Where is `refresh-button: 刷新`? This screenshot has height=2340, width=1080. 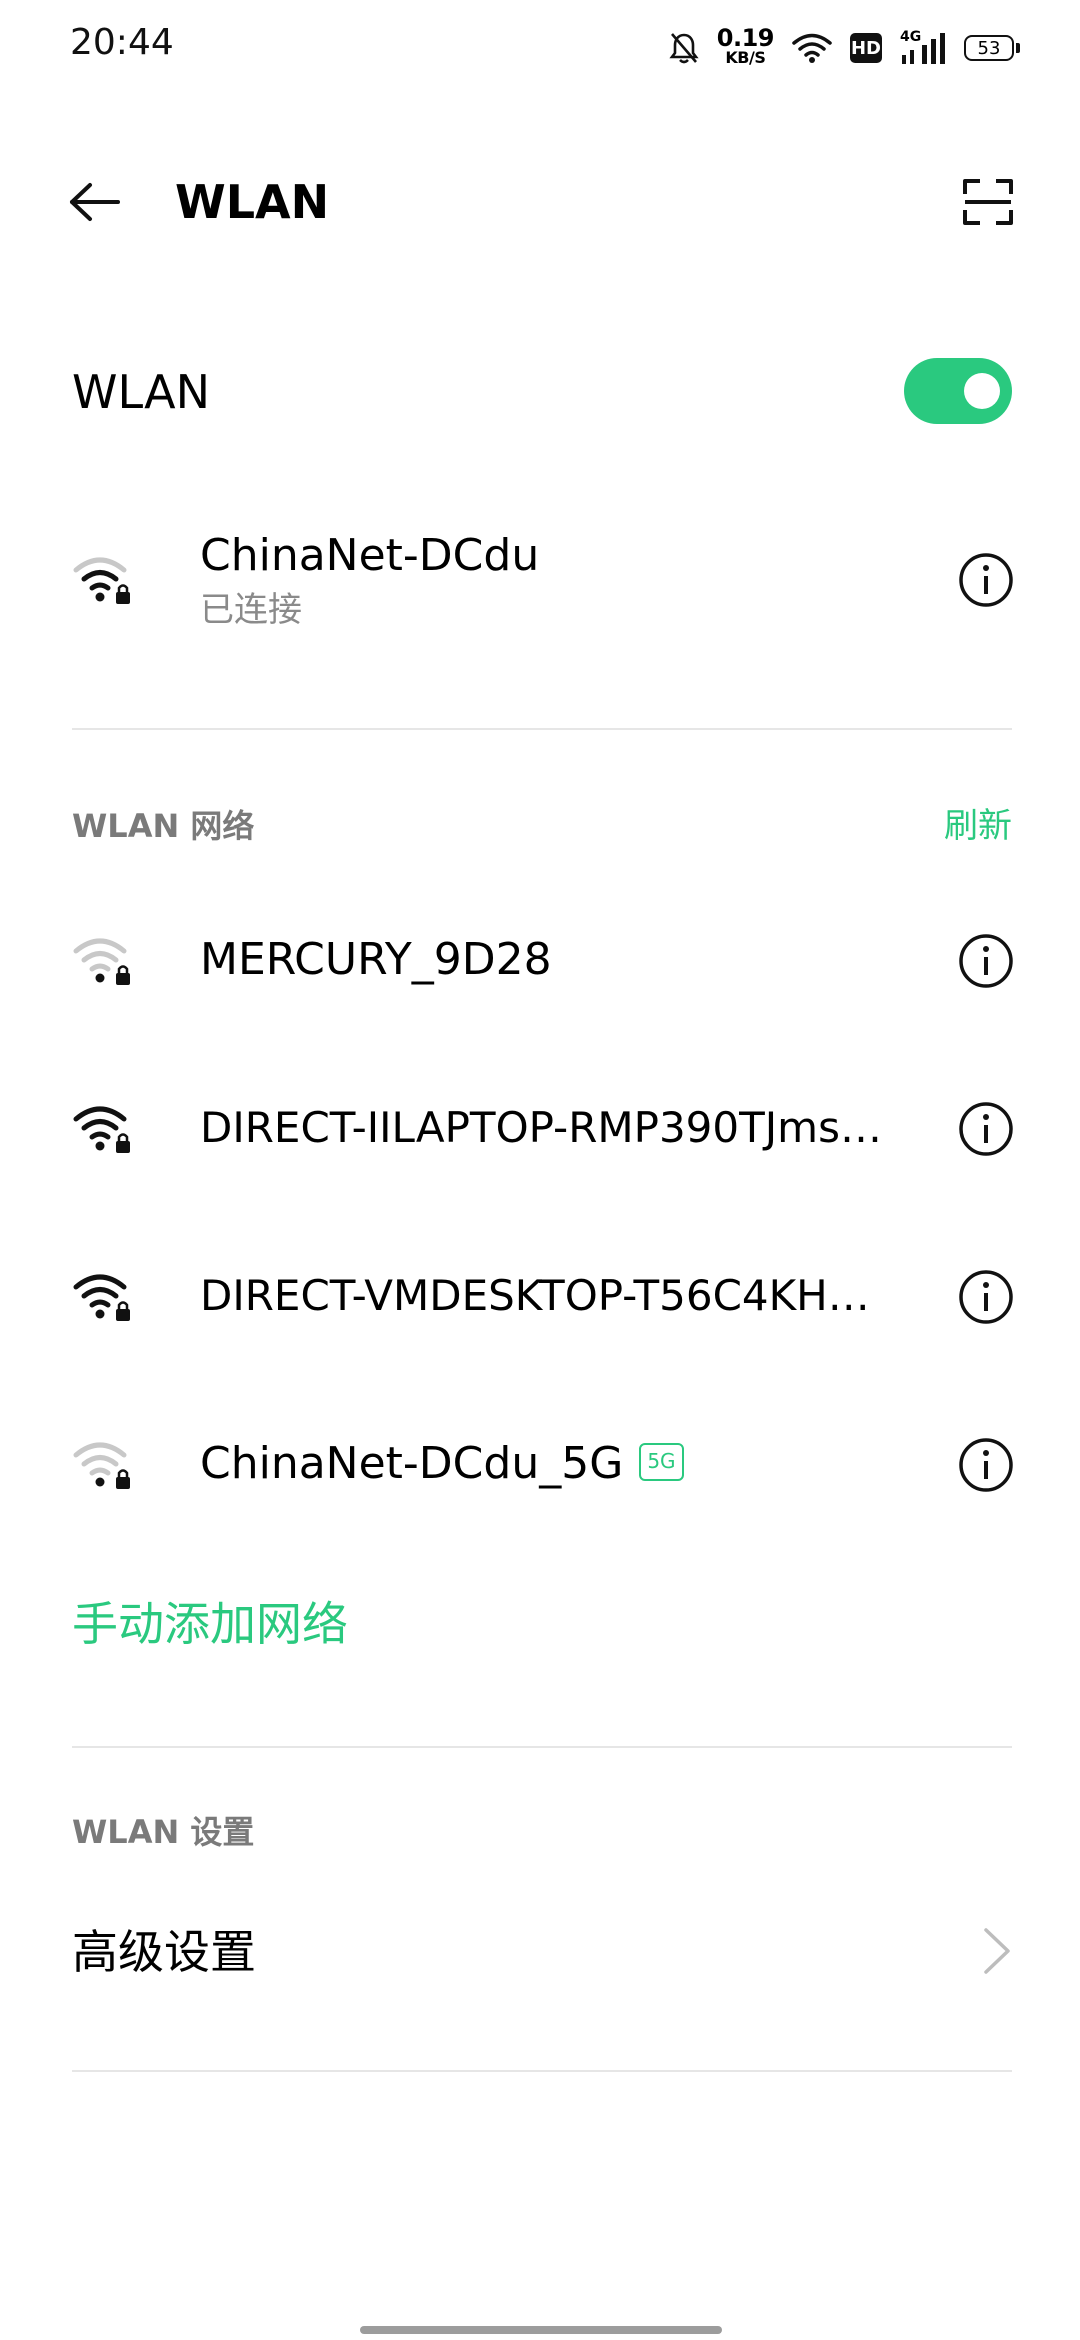
refresh-button: 刷新 is located at coordinates (978, 826).